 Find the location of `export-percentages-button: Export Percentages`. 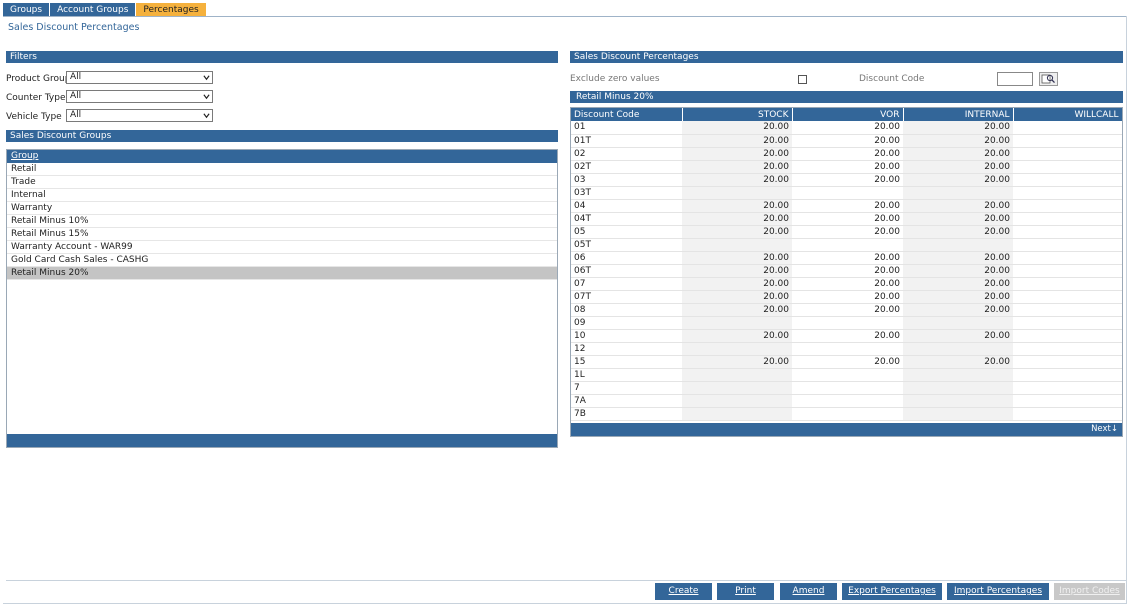

export-percentages-button: Export Percentages is located at coordinates (892, 591).